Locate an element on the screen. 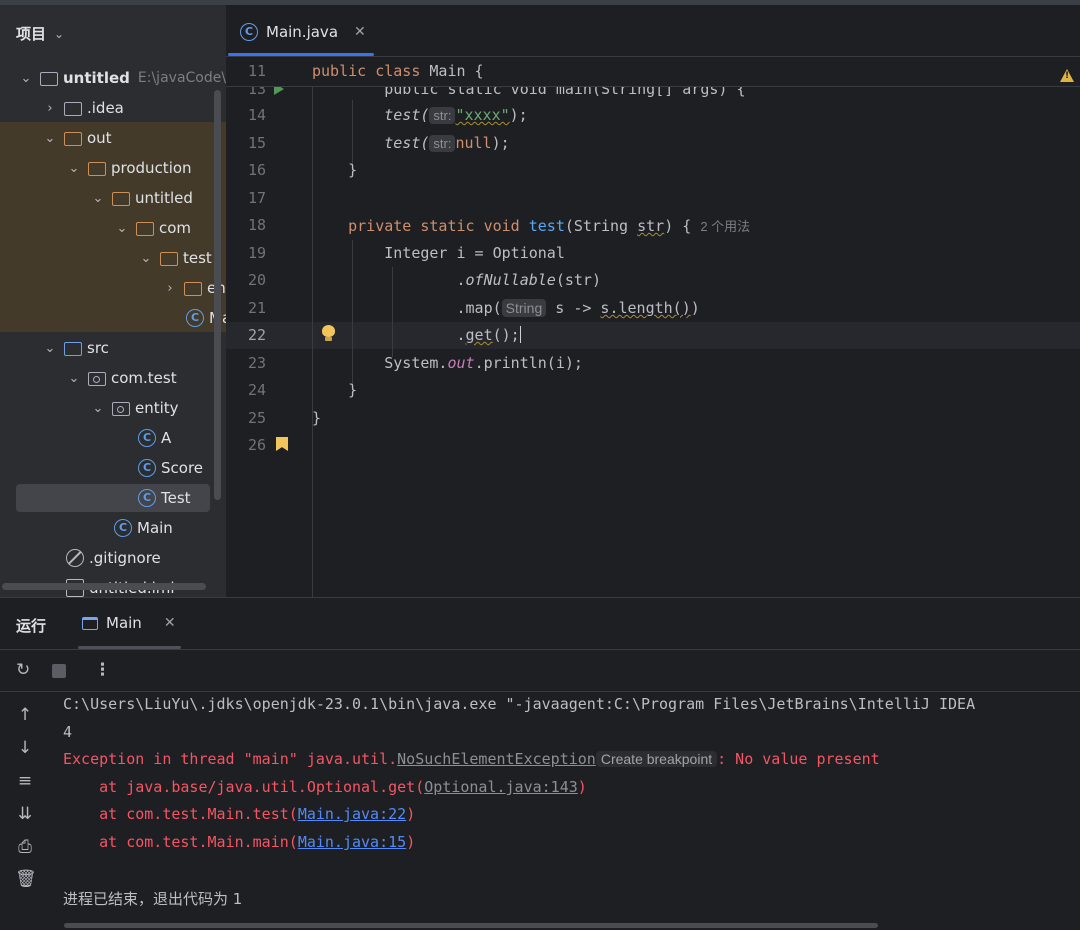  console-text: ) is located at coordinates (411, 842).